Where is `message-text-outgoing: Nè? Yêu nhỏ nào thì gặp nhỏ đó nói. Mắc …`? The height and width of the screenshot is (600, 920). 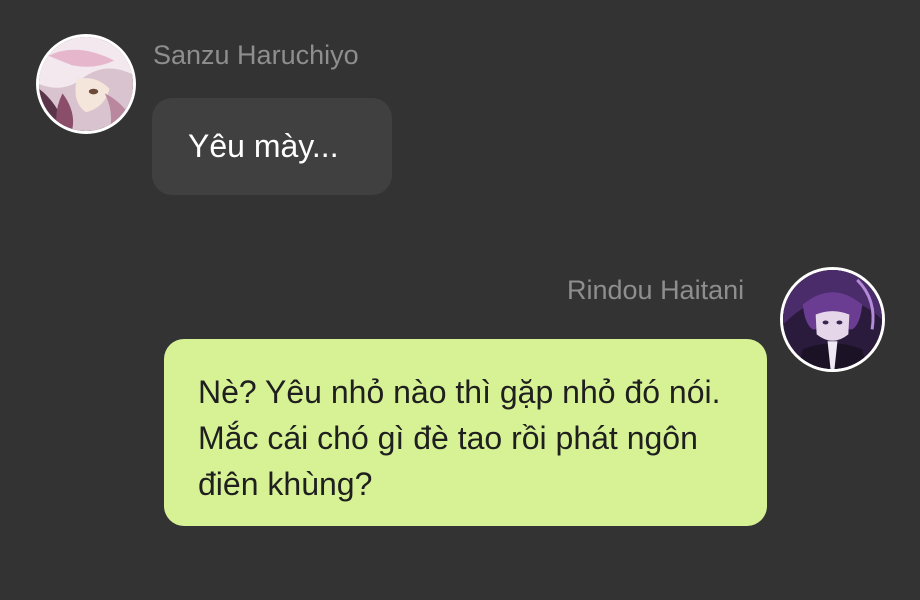
message-text-outgoing: Nè? Yêu nhỏ nào thì gặp nhỏ đó nói. Mắc … is located at coordinates (459, 438).